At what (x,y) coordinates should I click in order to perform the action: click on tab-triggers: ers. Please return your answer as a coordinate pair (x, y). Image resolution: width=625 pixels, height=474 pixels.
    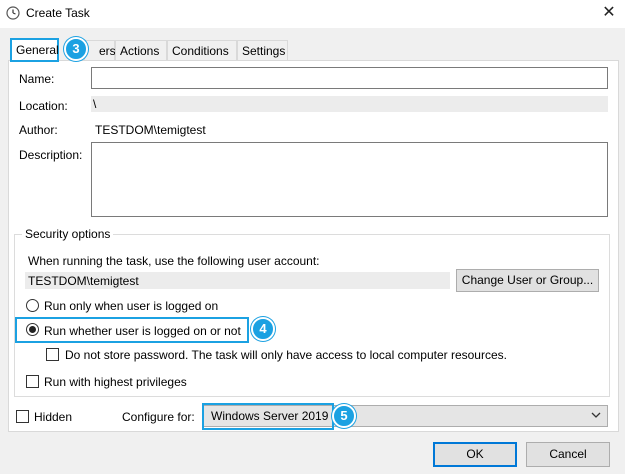
    Looking at the image, I should click on (100, 50).